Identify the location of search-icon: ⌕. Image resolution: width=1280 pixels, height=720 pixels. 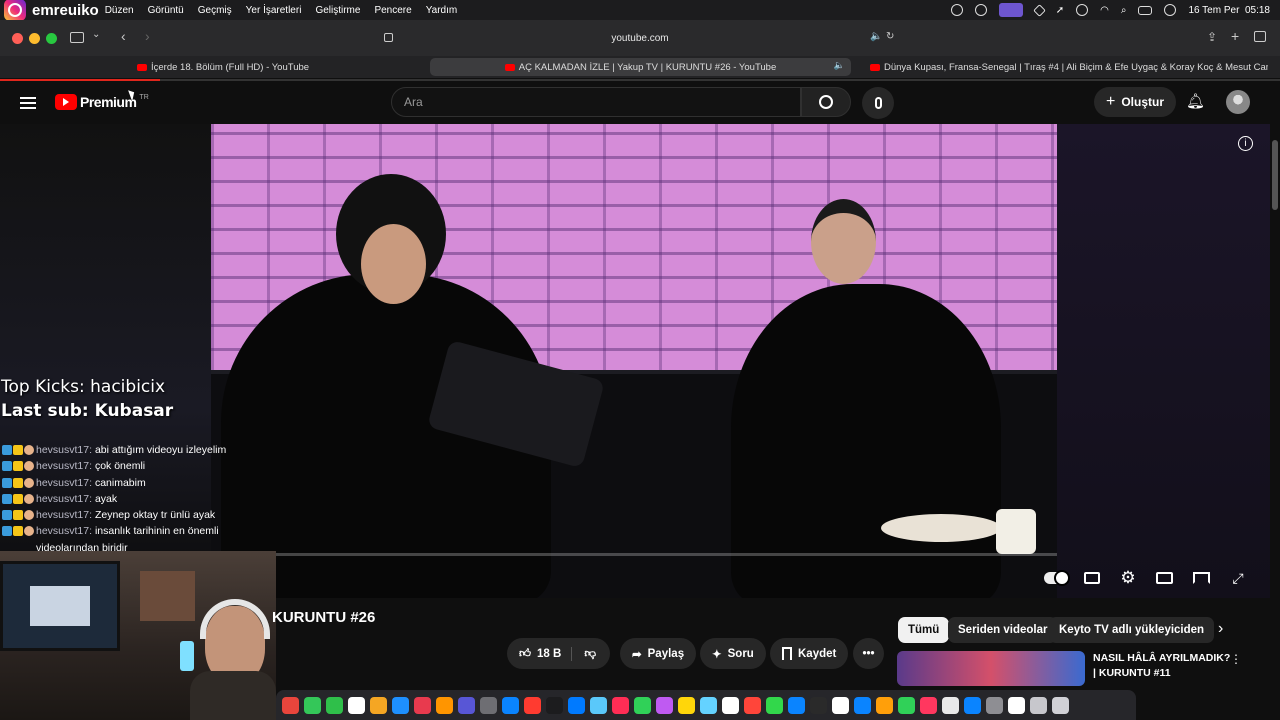
(1124, 10).